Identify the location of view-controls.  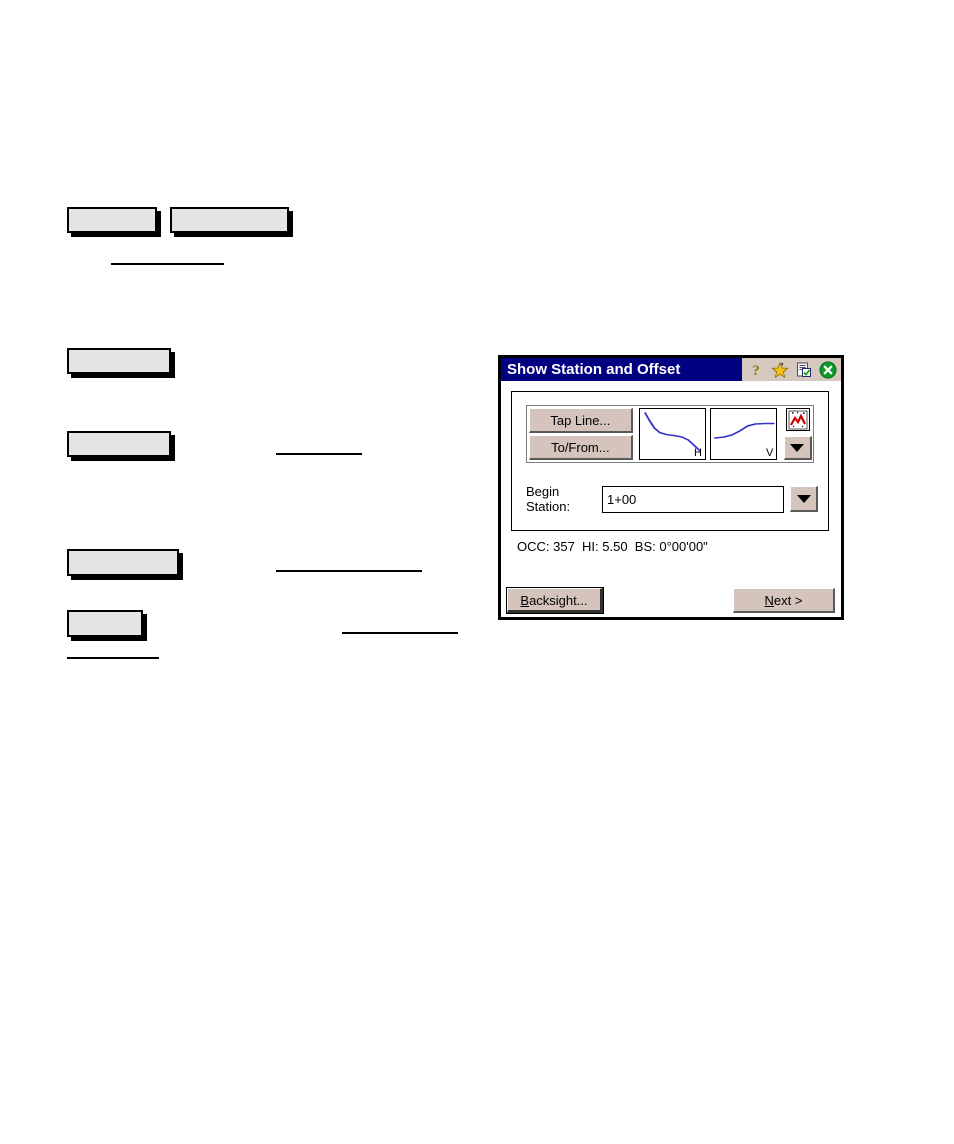
(797, 434).